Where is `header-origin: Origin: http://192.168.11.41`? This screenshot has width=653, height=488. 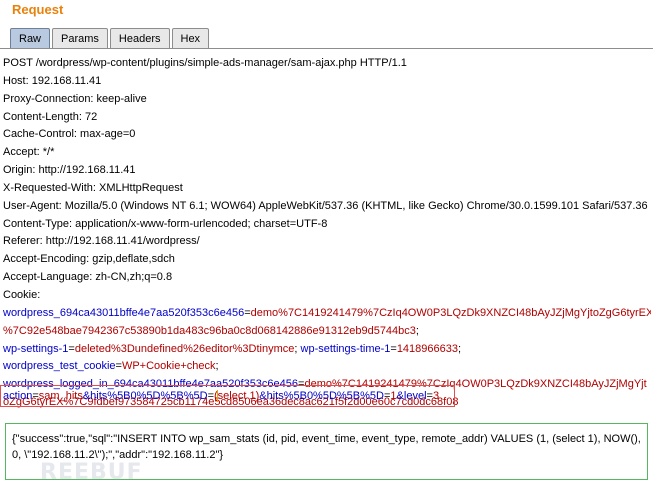 header-origin: Origin: http://192.168.11.41 is located at coordinates (69, 170).